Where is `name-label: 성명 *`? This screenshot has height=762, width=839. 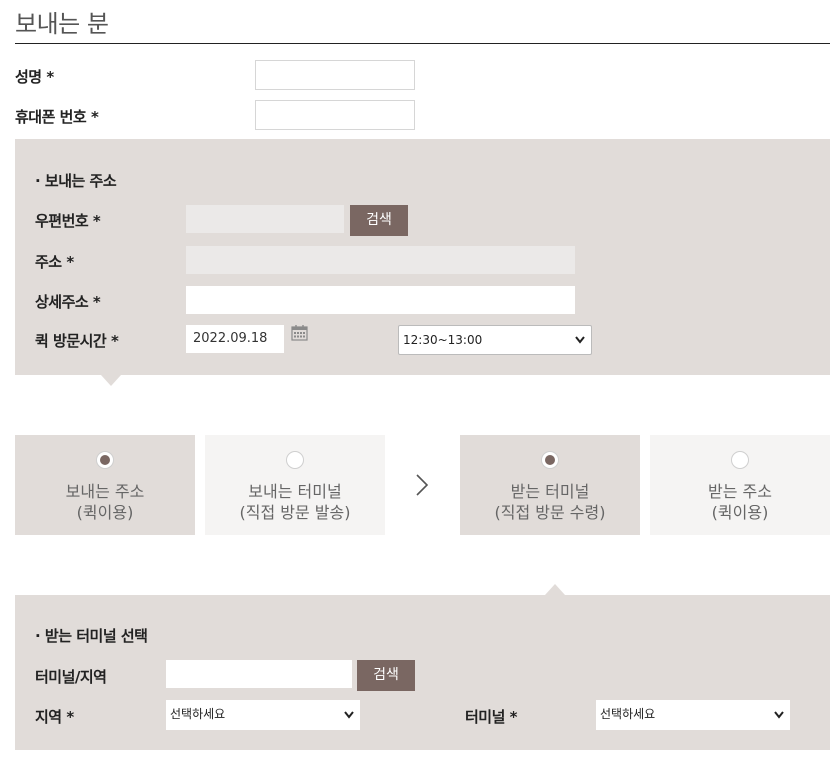 name-label: 성명 * is located at coordinates (34, 77).